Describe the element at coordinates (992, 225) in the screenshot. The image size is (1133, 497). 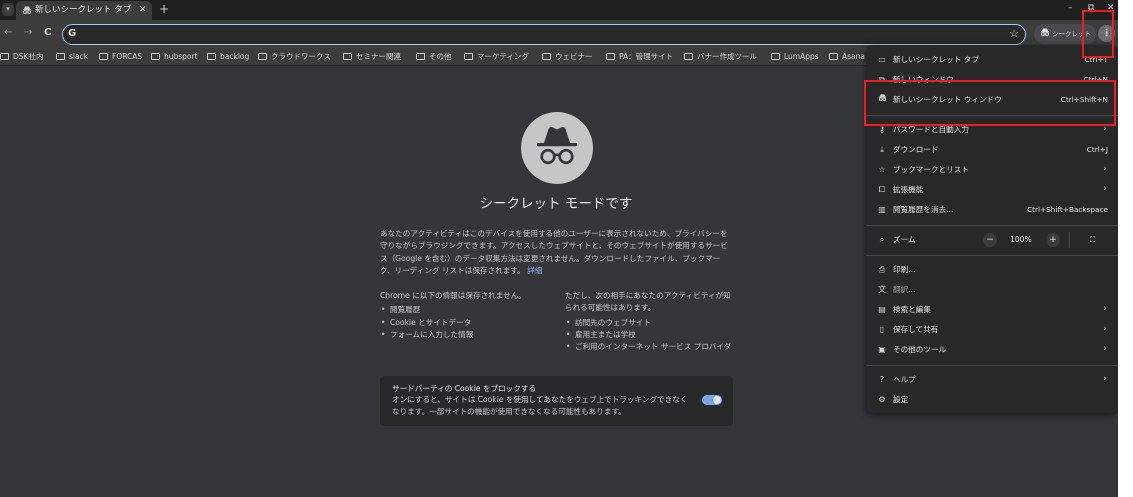
I see `menu-divider` at that location.